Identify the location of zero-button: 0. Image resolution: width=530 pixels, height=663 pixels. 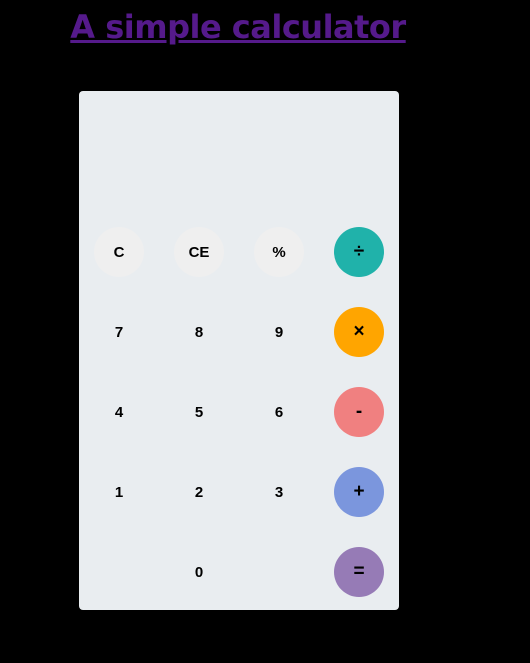
(199, 572).